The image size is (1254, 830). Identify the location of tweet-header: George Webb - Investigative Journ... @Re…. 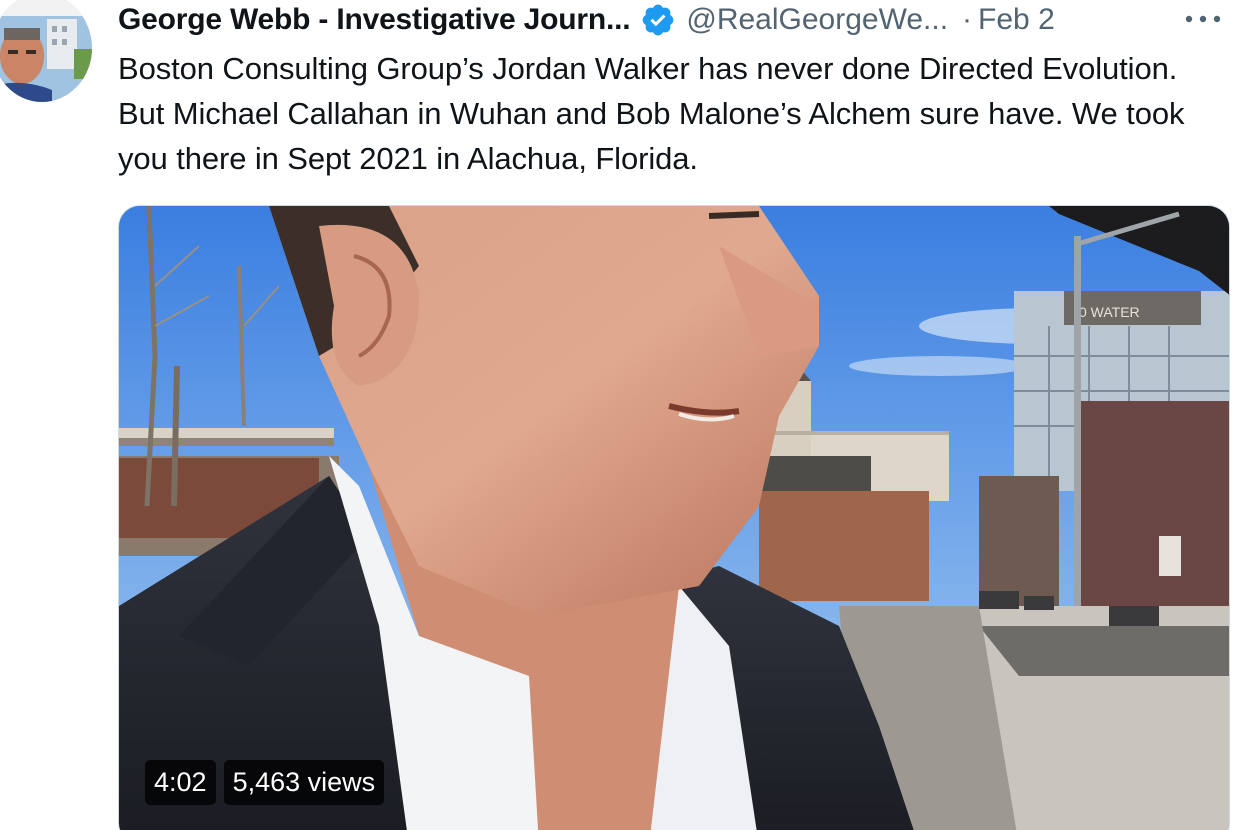
(672, 20).